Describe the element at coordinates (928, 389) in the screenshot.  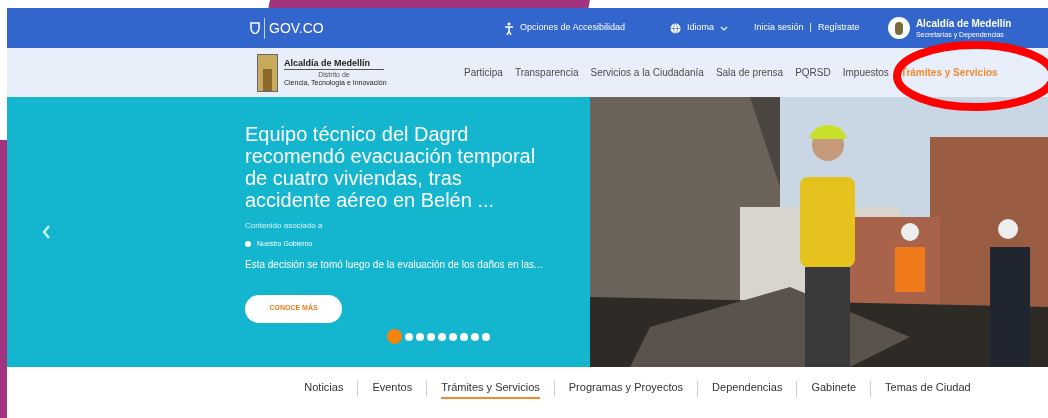
I see `section-tab: Temas de Ciudad` at that location.